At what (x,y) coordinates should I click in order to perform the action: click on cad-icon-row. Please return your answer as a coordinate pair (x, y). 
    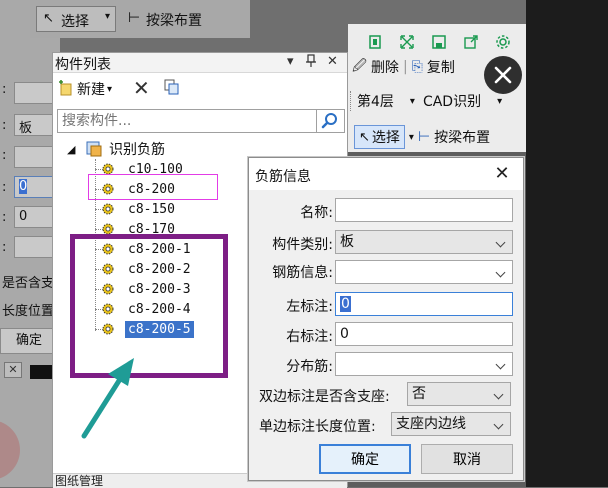
    Looking at the image, I should click on (439, 43).